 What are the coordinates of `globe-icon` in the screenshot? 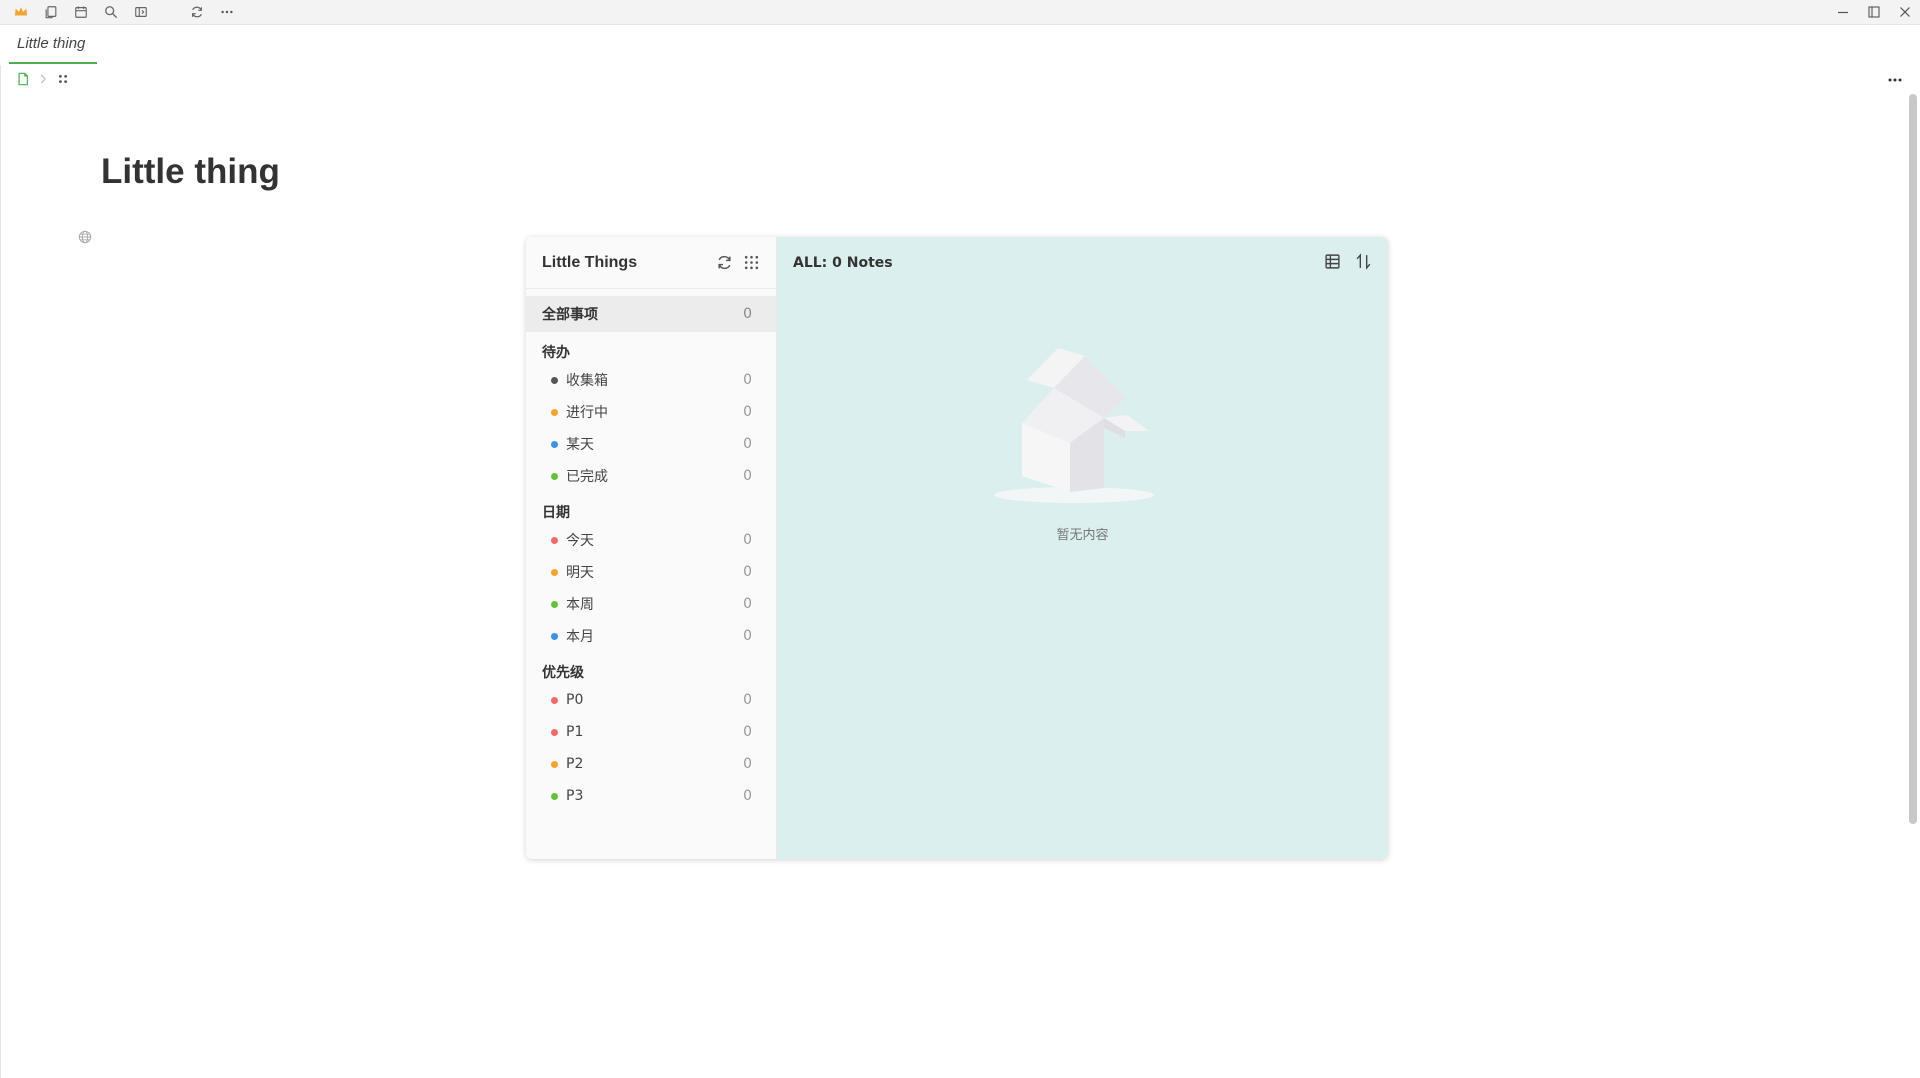 It's located at (85, 236).